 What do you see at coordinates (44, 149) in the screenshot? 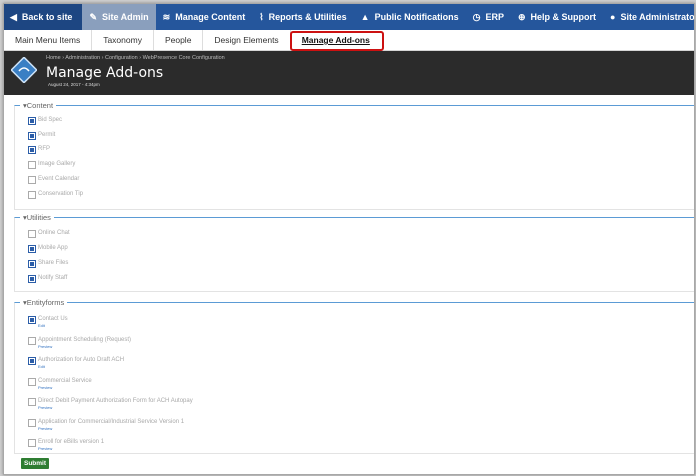
I see `option-label: RFP` at bounding box center [44, 149].